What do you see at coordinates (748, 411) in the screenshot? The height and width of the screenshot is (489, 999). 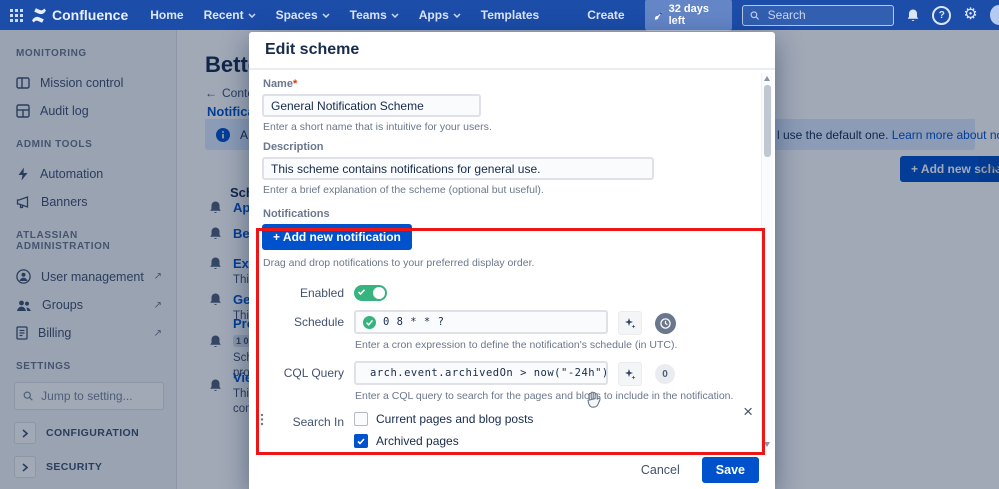 I see `remove-notification-icon: ×` at bounding box center [748, 411].